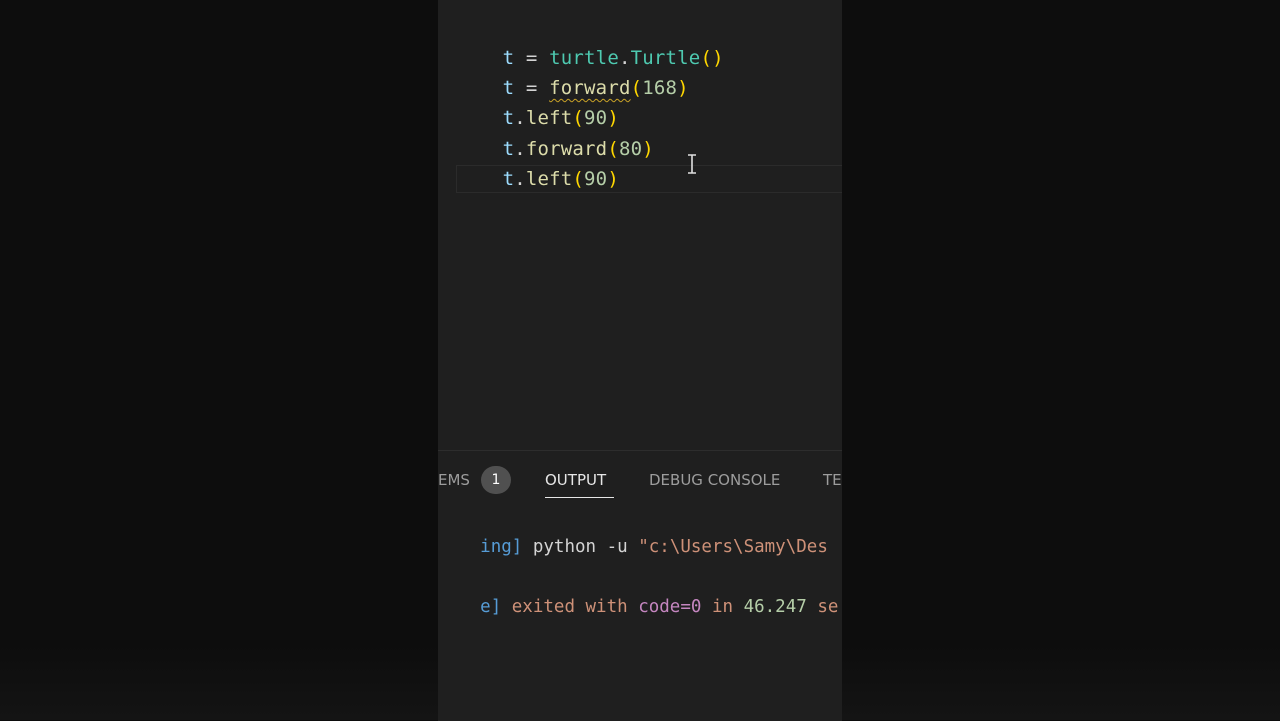 The image size is (1280, 721). What do you see at coordinates (219, 682) in the screenshot?
I see `letterbox-shade-left` at bounding box center [219, 682].